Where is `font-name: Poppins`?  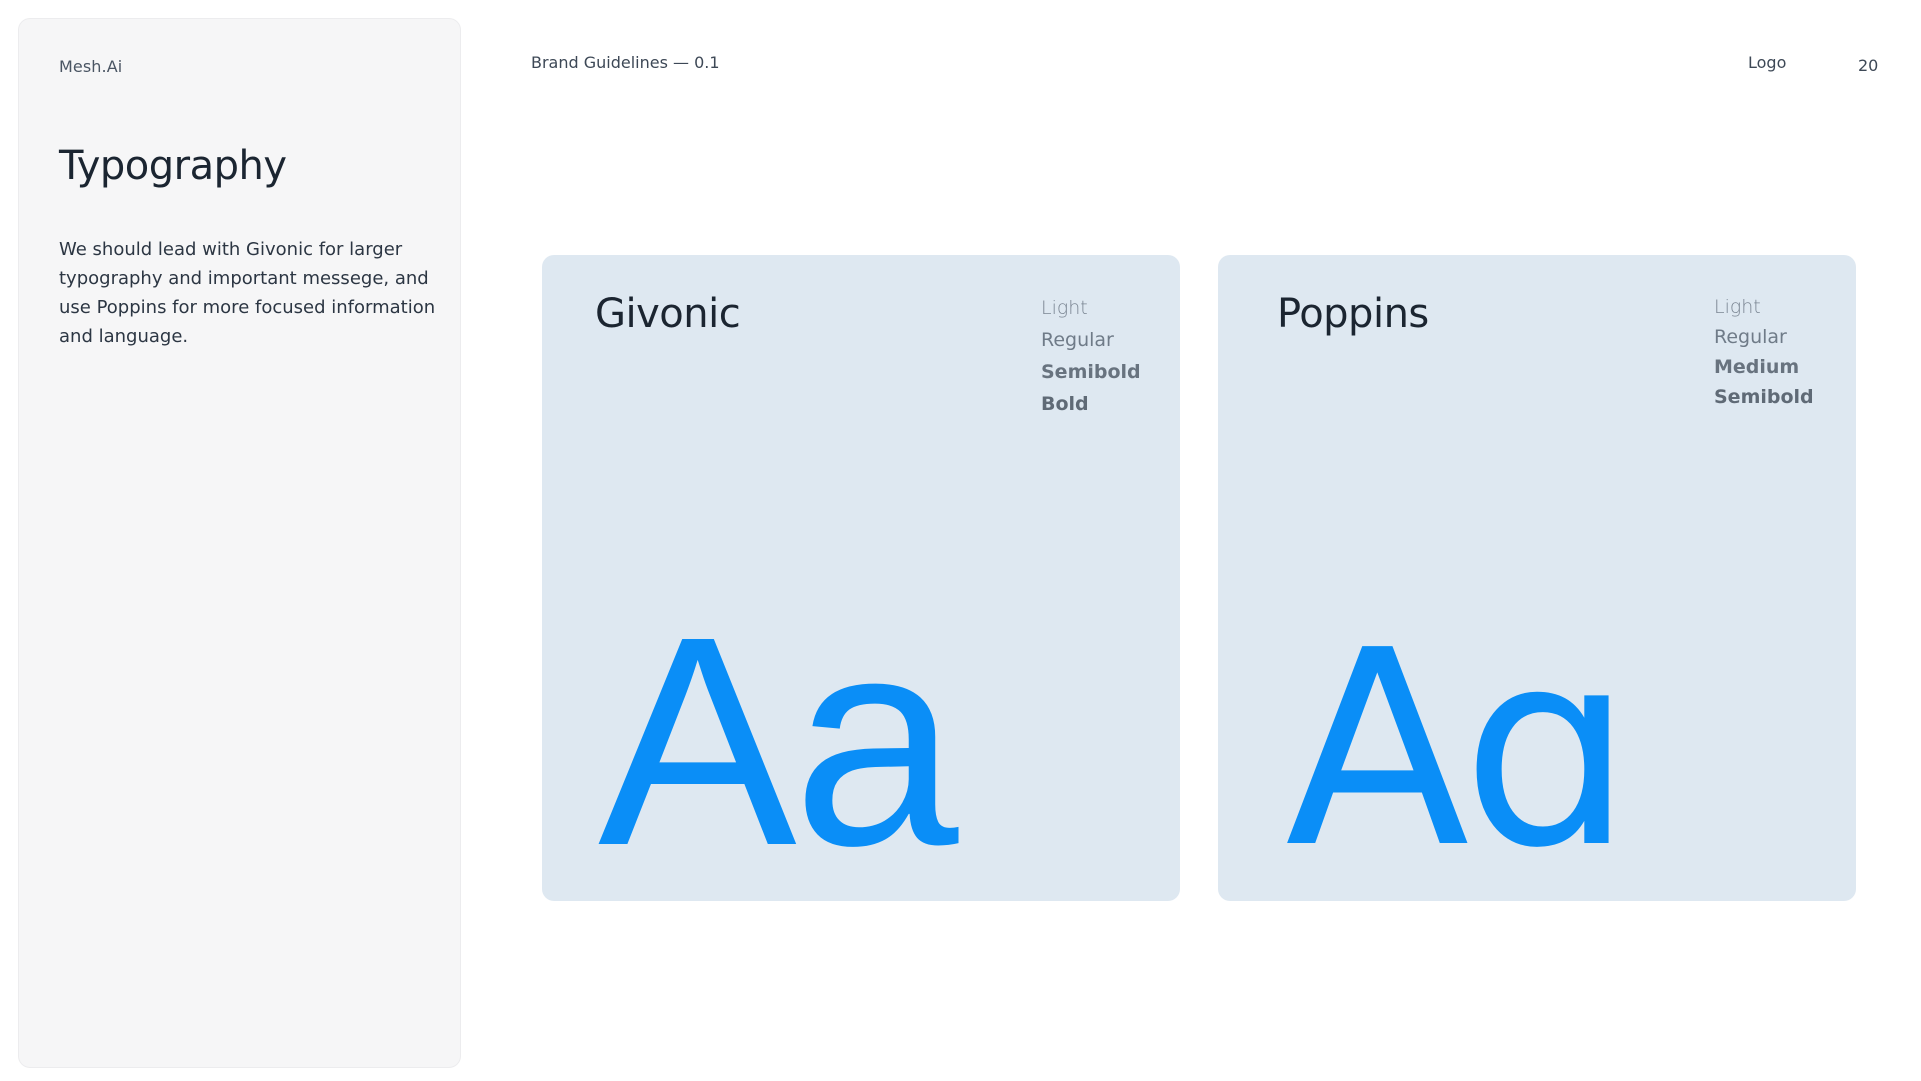
font-name: Poppins is located at coordinates (1353, 314).